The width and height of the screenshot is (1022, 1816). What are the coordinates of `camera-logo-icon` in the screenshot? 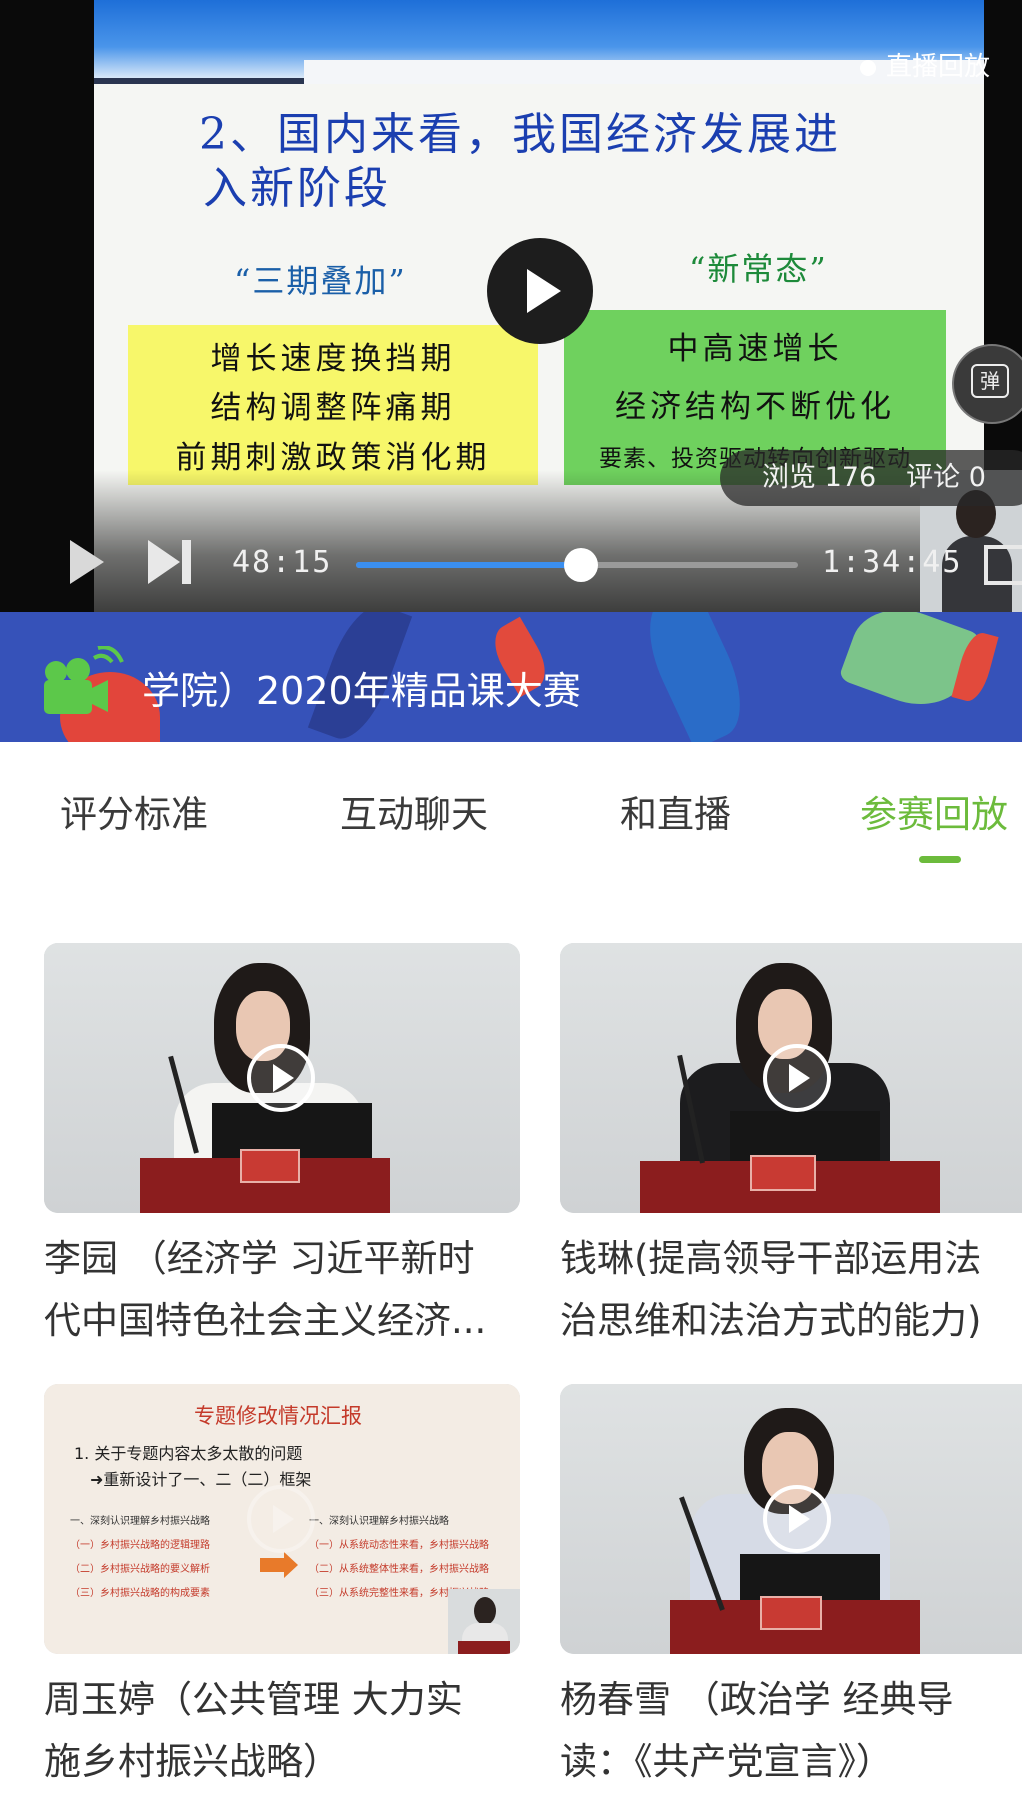 It's located at (84, 680).